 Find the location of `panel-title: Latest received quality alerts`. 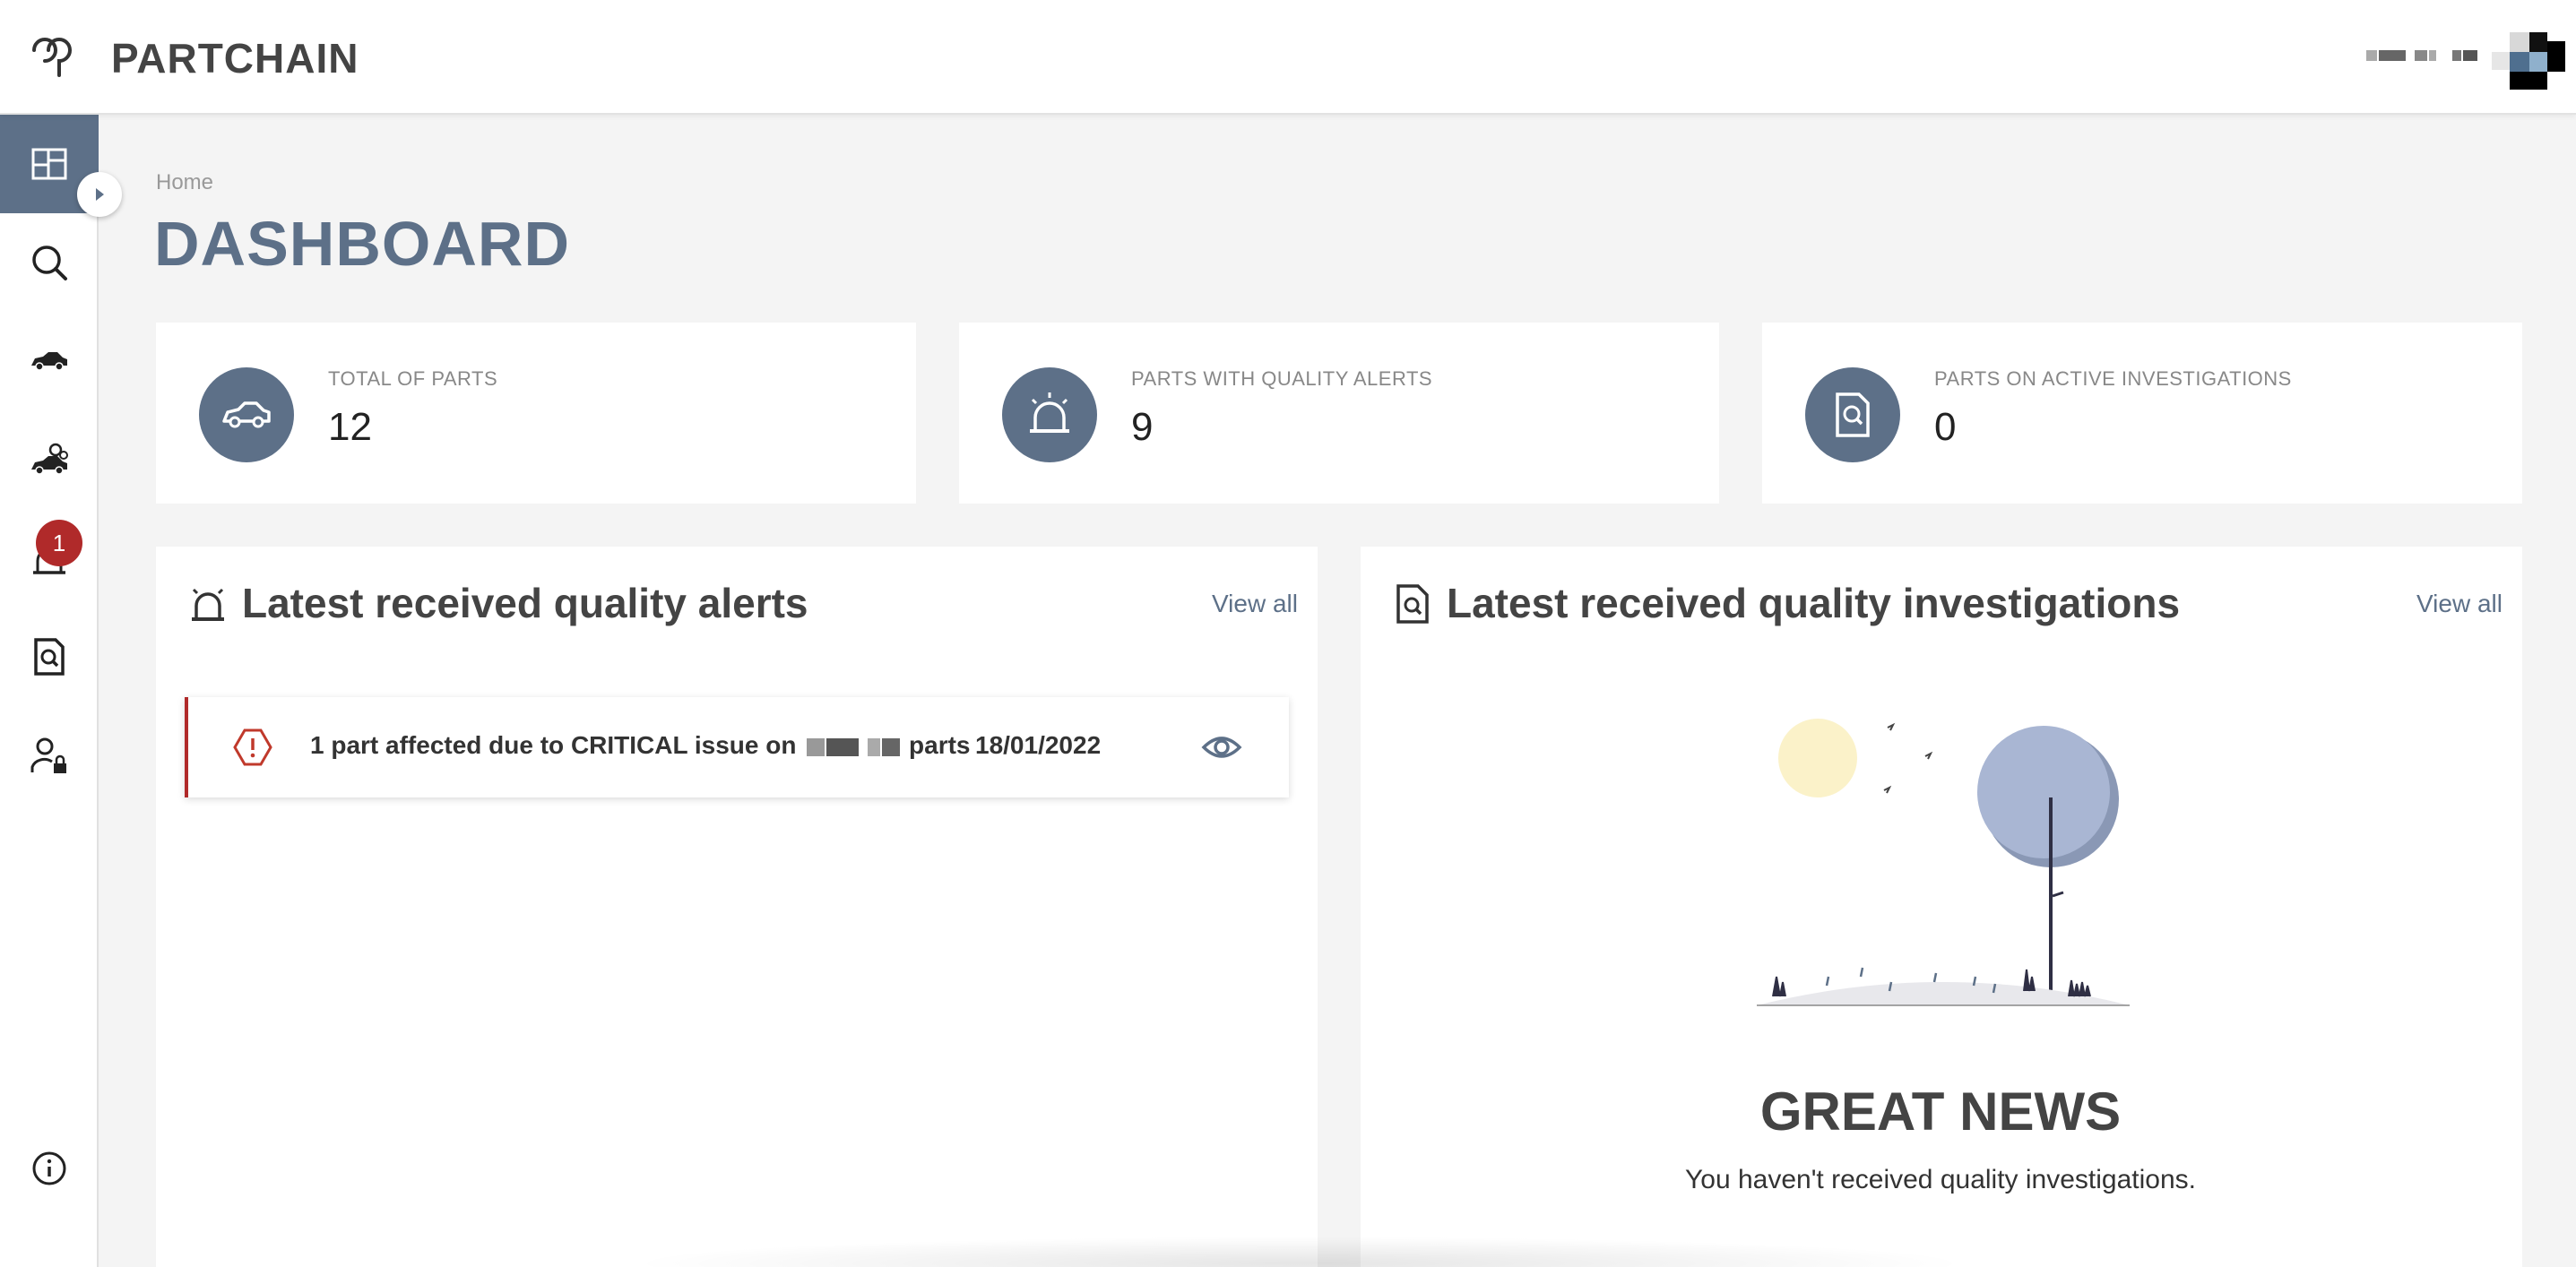

panel-title: Latest received quality alerts is located at coordinates (525, 603).